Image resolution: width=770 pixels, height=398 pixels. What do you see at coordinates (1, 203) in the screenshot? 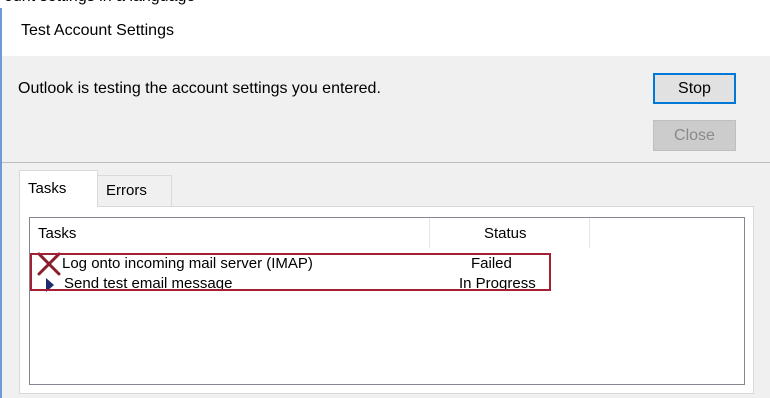
I see `window-border` at bounding box center [1, 203].